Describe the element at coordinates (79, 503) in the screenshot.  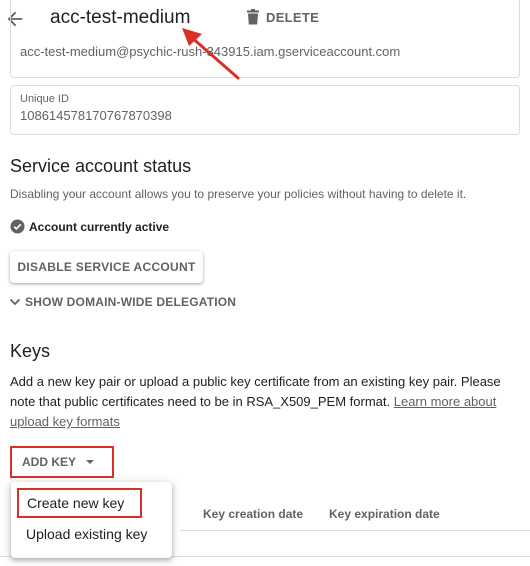
I see `menu-item-create-new-key: Create new key` at that location.